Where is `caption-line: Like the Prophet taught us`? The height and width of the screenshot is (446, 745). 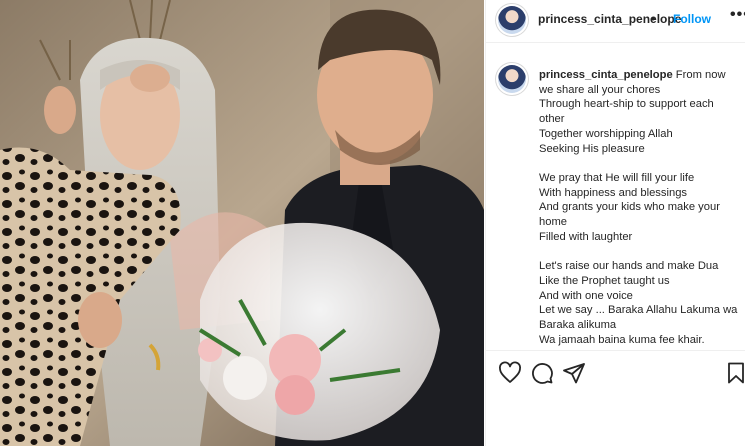 caption-line: Like the Prophet taught us is located at coordinates (604, 280).